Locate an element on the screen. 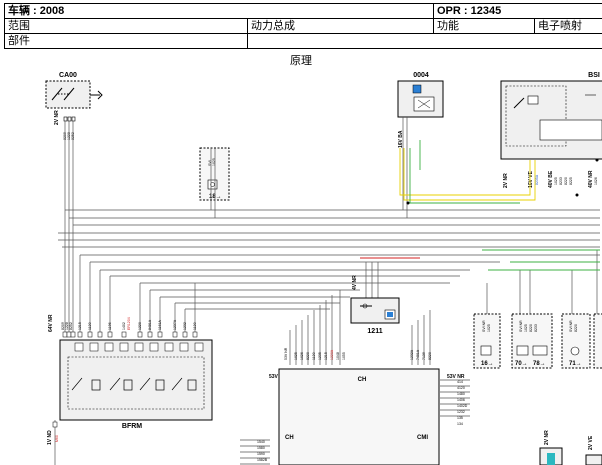  component-module-18: SVI 1025 18→ is located at coordinates (214, 174).